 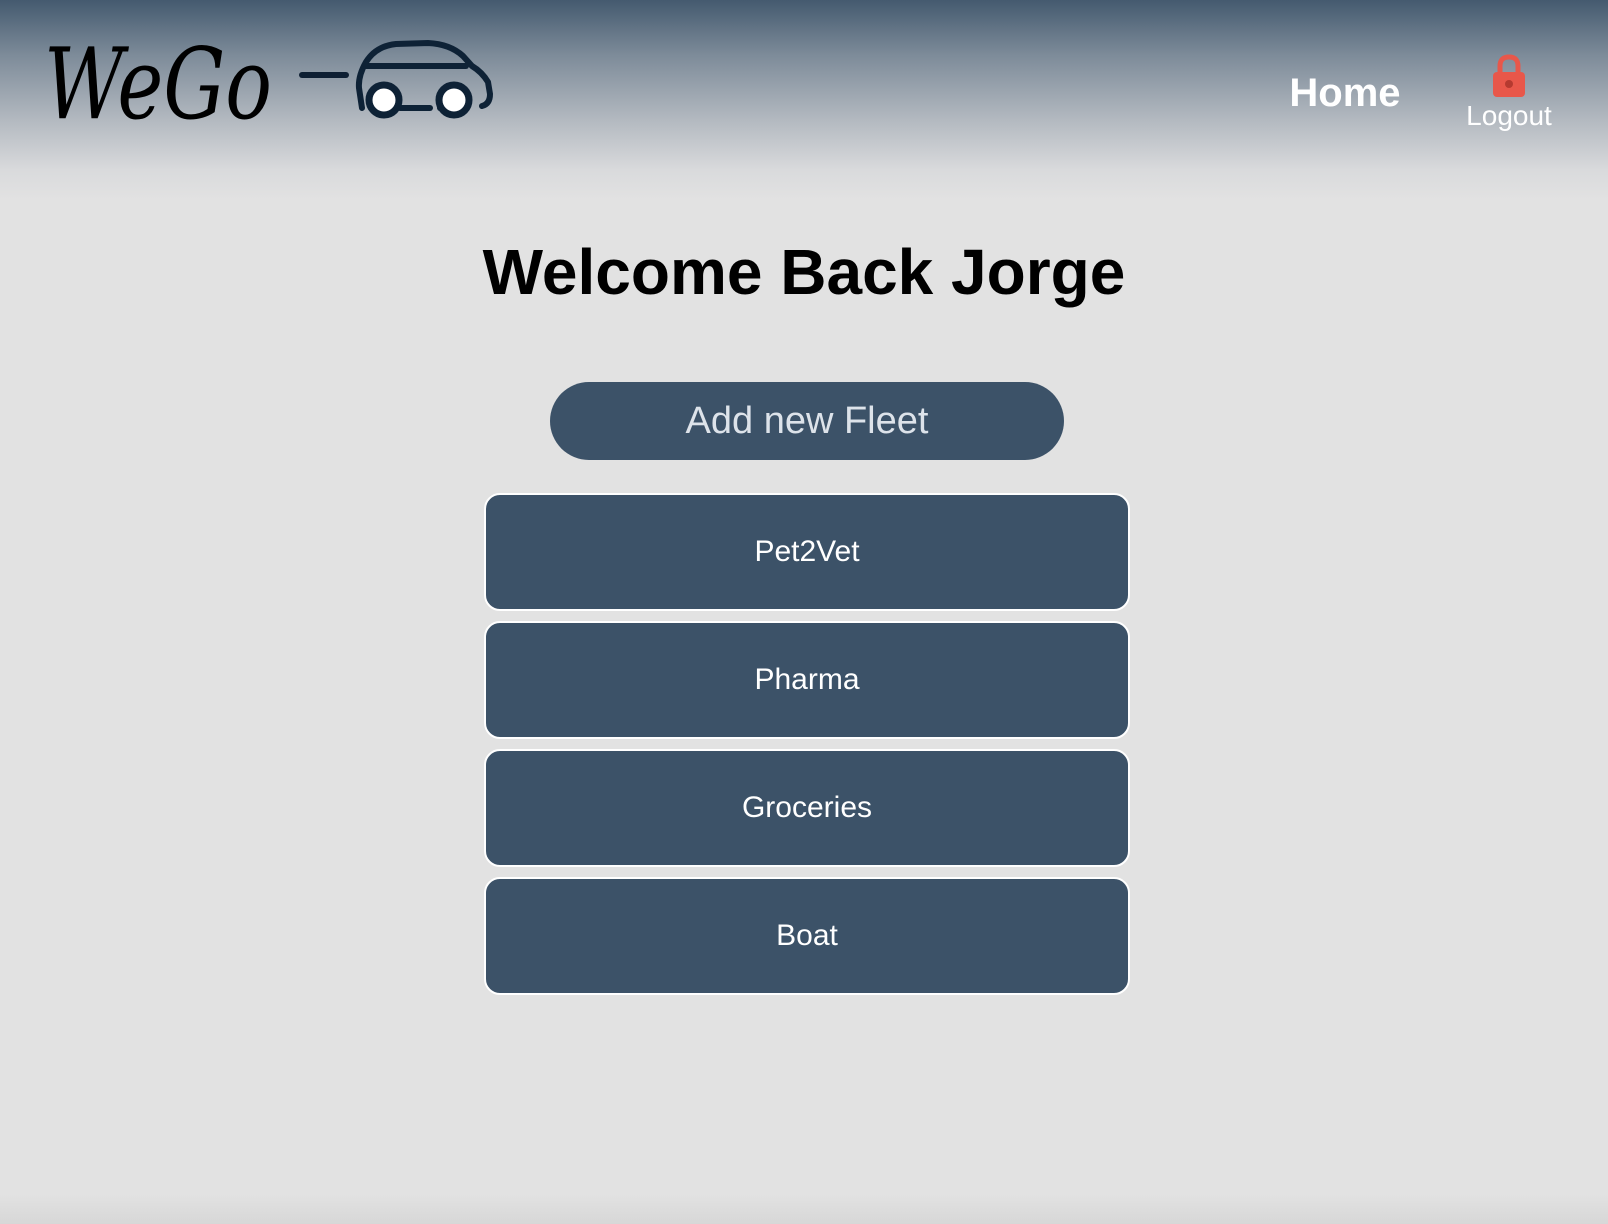 I want to click on fleet-item-boat: Boat, so click(x=807, y=936).